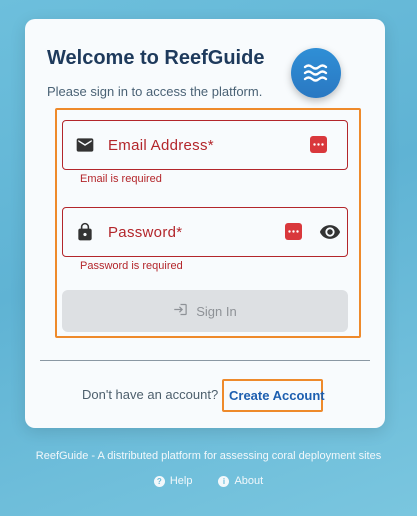 The image size is (417, 516). Describe the element at coordinates (330, 232) in the screenshot. I see `eye-icon` at that location.